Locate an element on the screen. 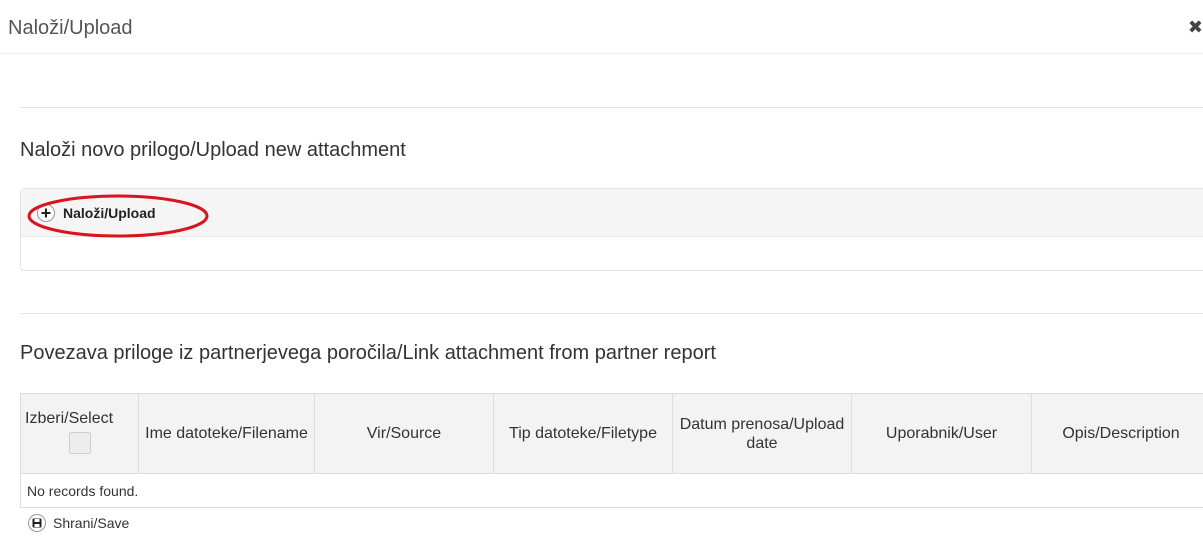  close-icon: ✖ is located at coordinates (1195, 27).